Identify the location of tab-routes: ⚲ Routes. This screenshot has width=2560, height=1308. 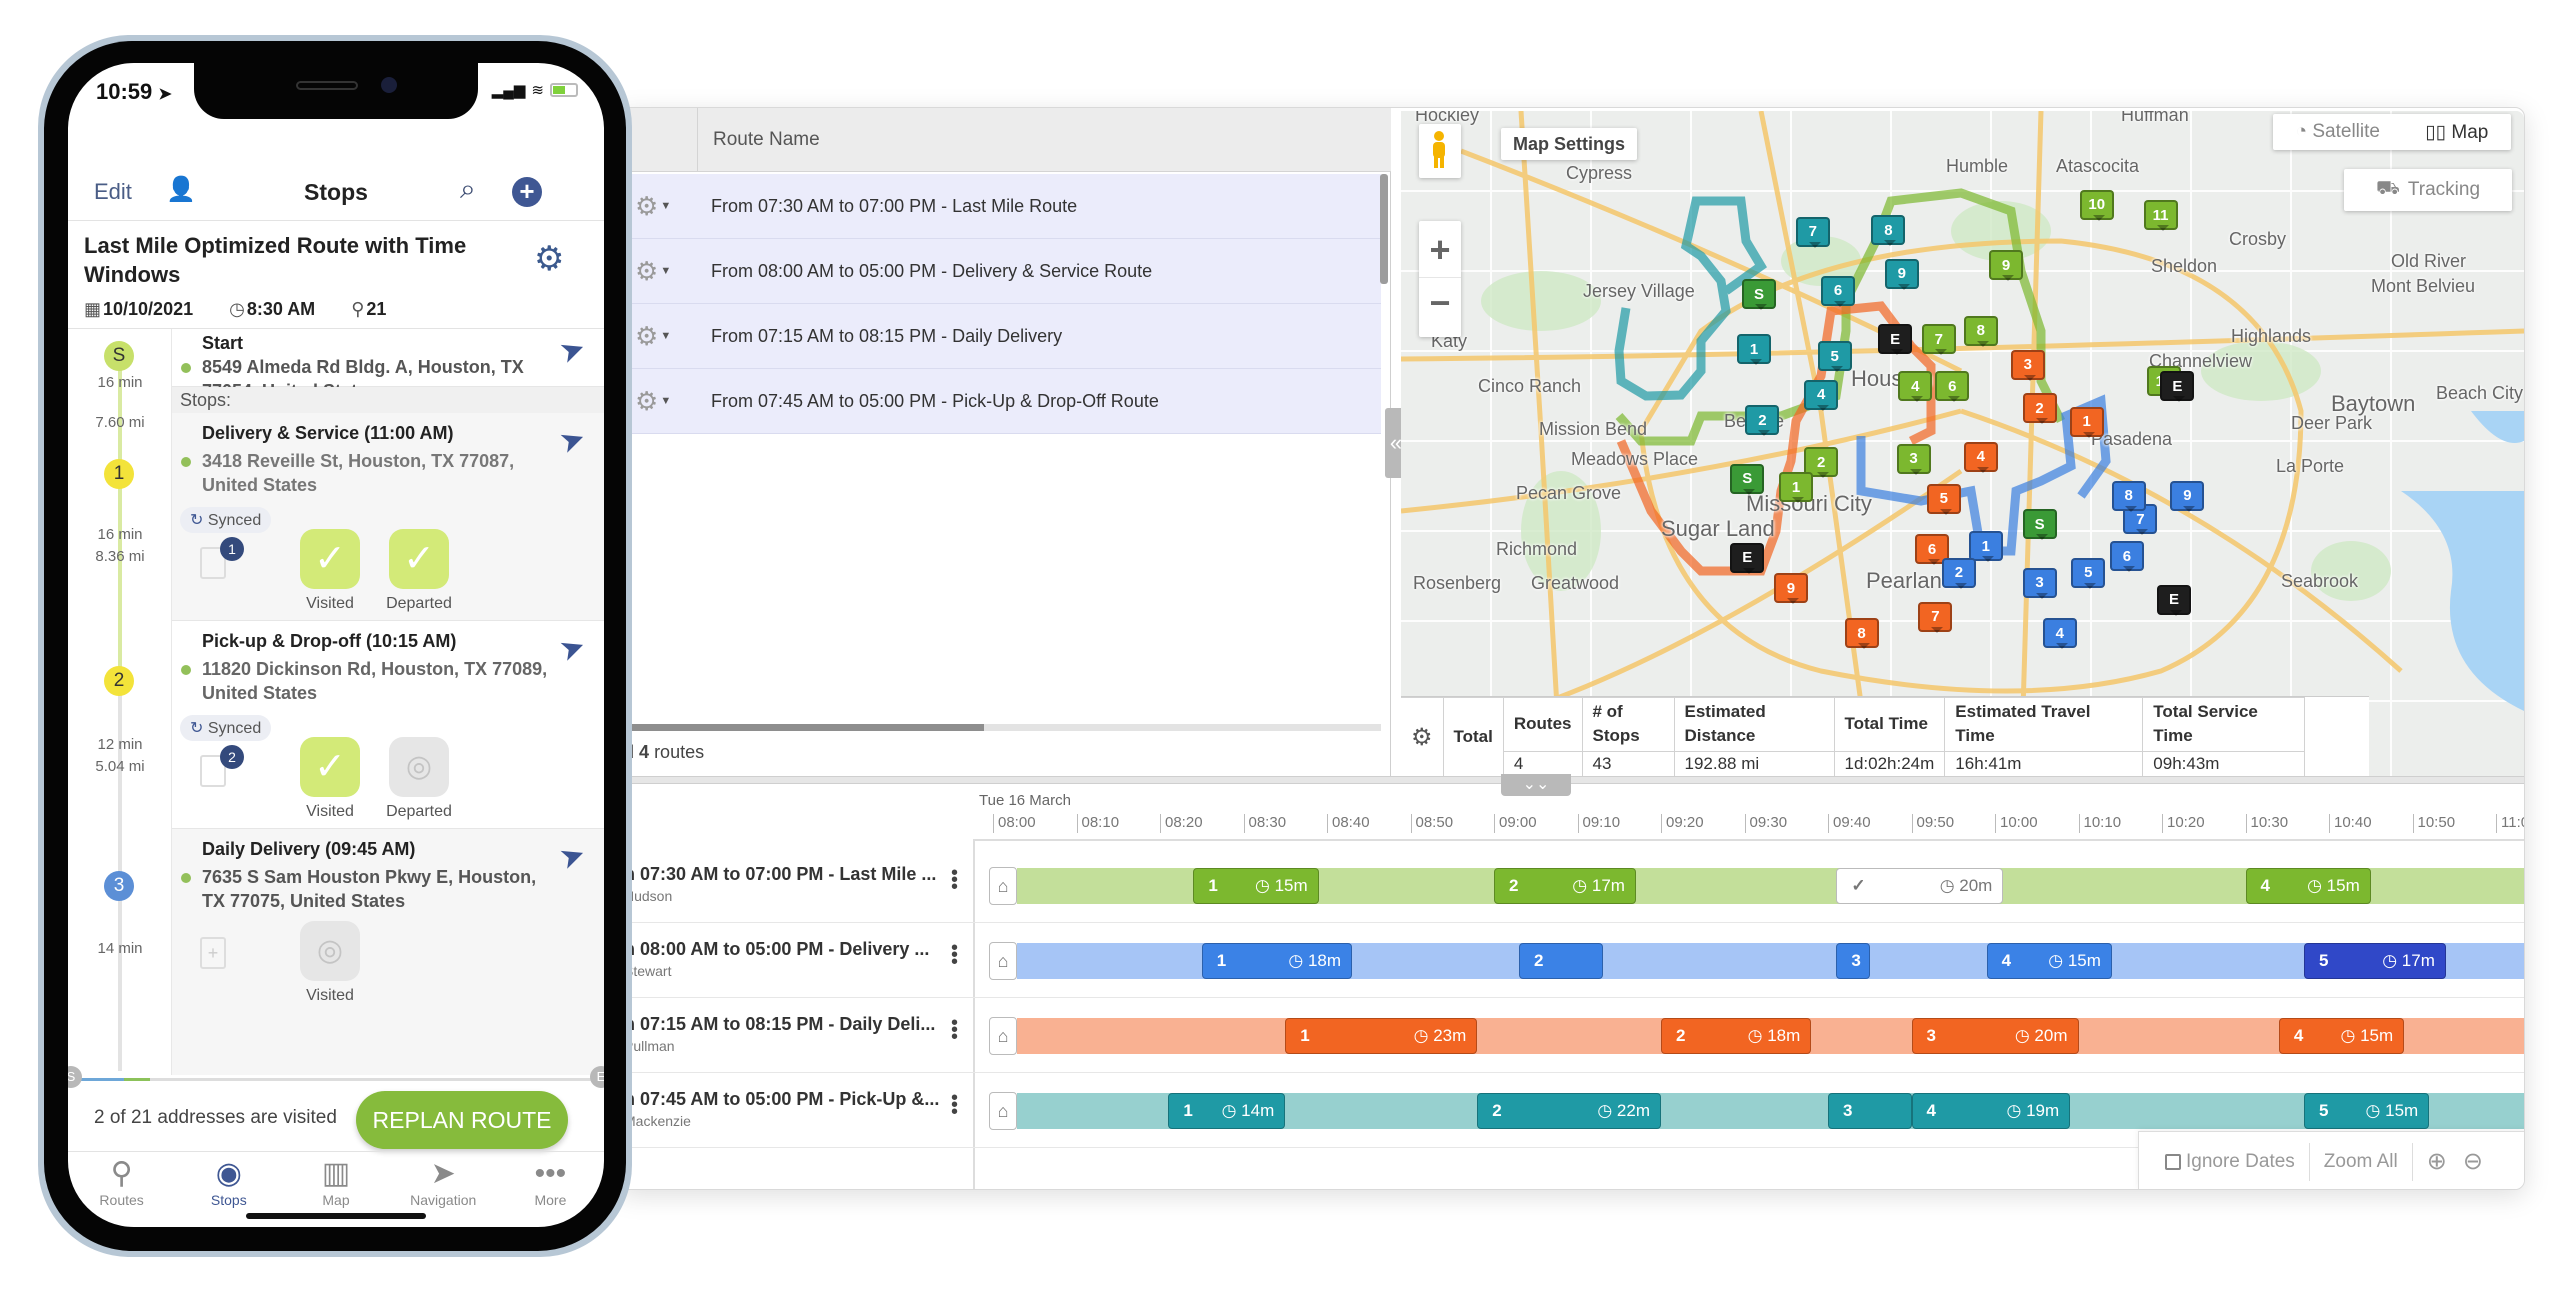
(121, 1189).